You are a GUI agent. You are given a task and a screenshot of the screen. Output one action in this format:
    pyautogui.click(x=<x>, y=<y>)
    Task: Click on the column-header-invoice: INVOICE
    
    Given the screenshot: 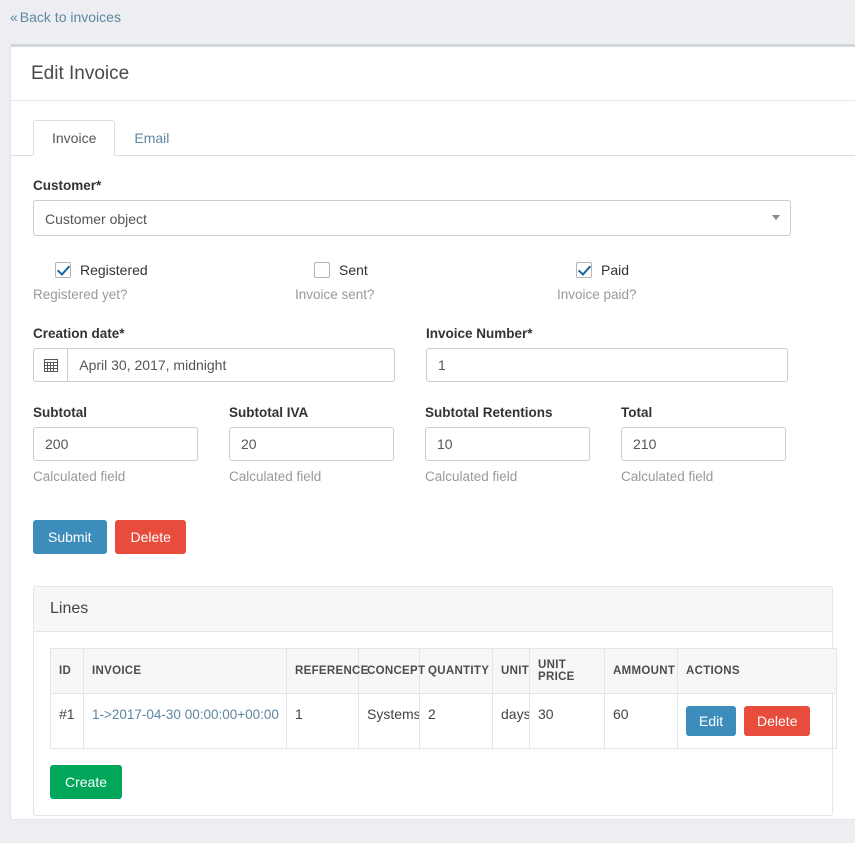 What is the action you would take?
    pyautogui.click(x=185, y=671)
    